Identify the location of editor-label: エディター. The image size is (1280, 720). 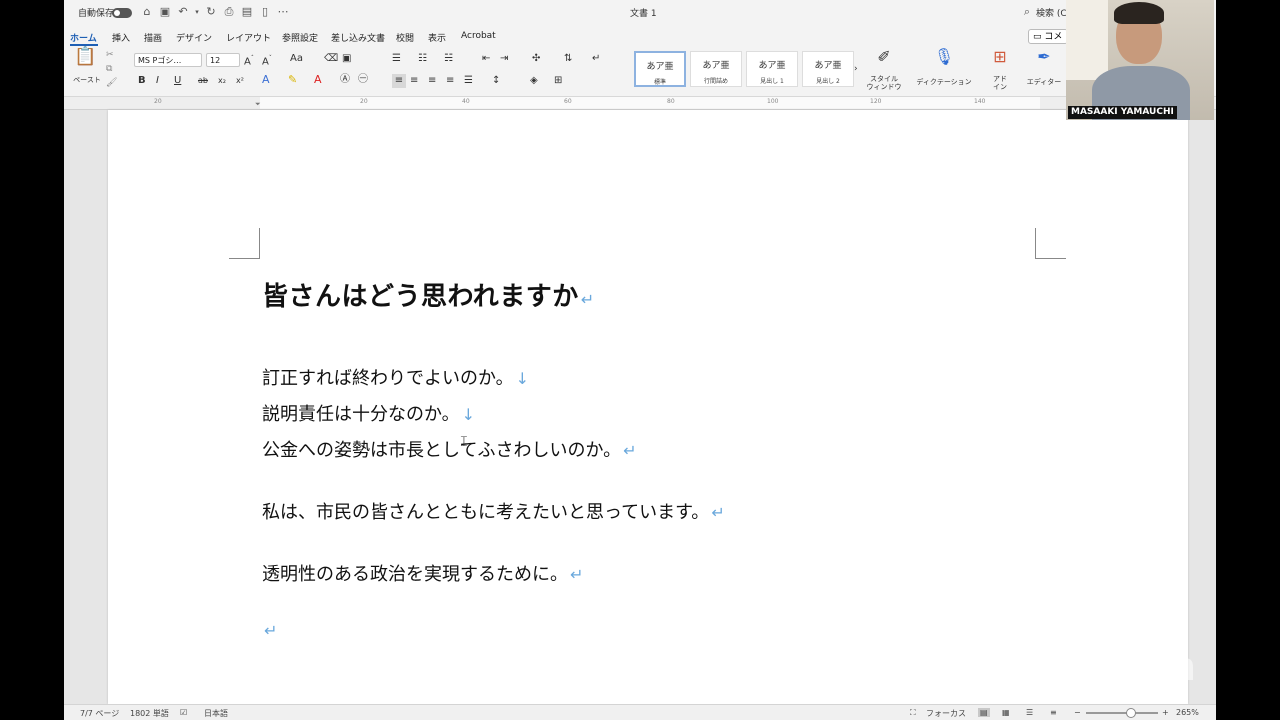
(1044, 82).